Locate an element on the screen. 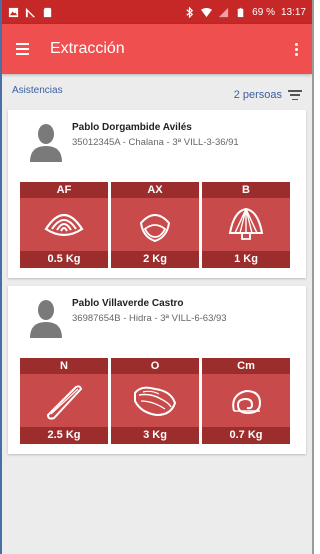 The width and height of the screenshot is (320, 554). persons-count: 2 persoas is located at coordinates (258, 95).